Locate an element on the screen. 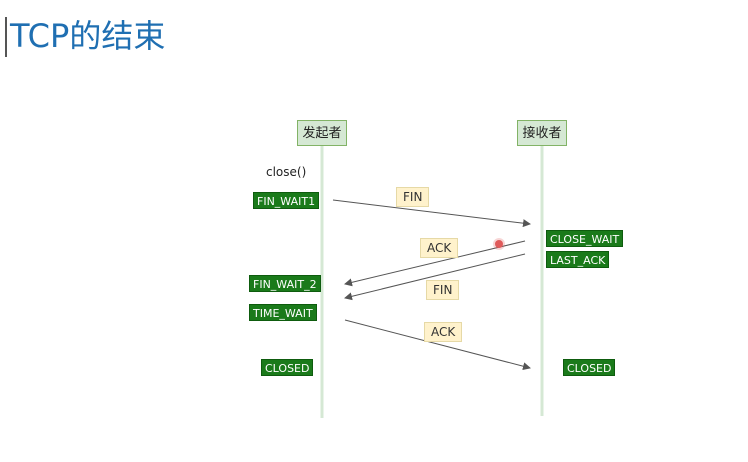 The width and height of the screenshot is (748, 462). close-call-note: close() is located at coordinates (286, 172).